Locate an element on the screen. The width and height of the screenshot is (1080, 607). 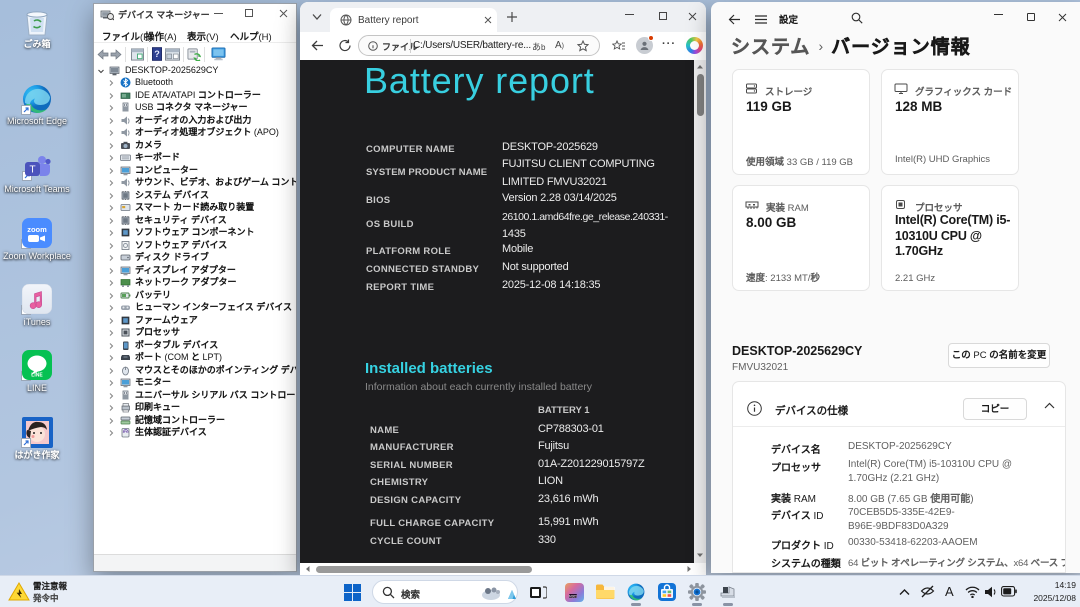
svg-text: T is located at coordinates (32, 170).